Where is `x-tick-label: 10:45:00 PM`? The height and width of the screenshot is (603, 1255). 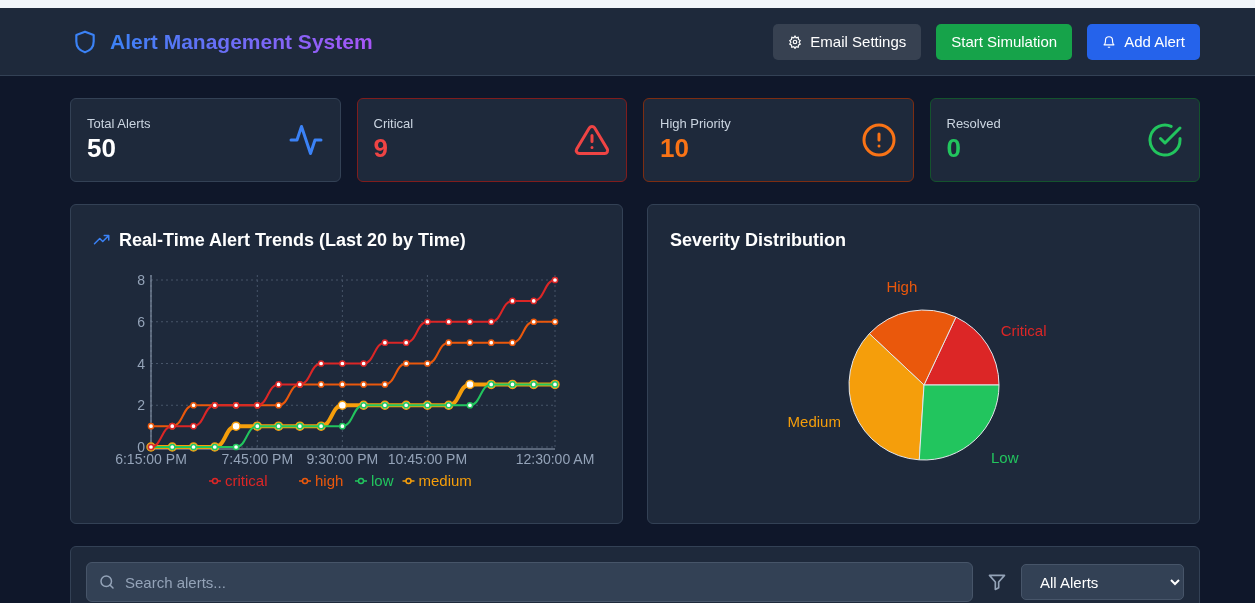
x-tick-label: 10:45:00 PM is located at coordinates (427, 459).